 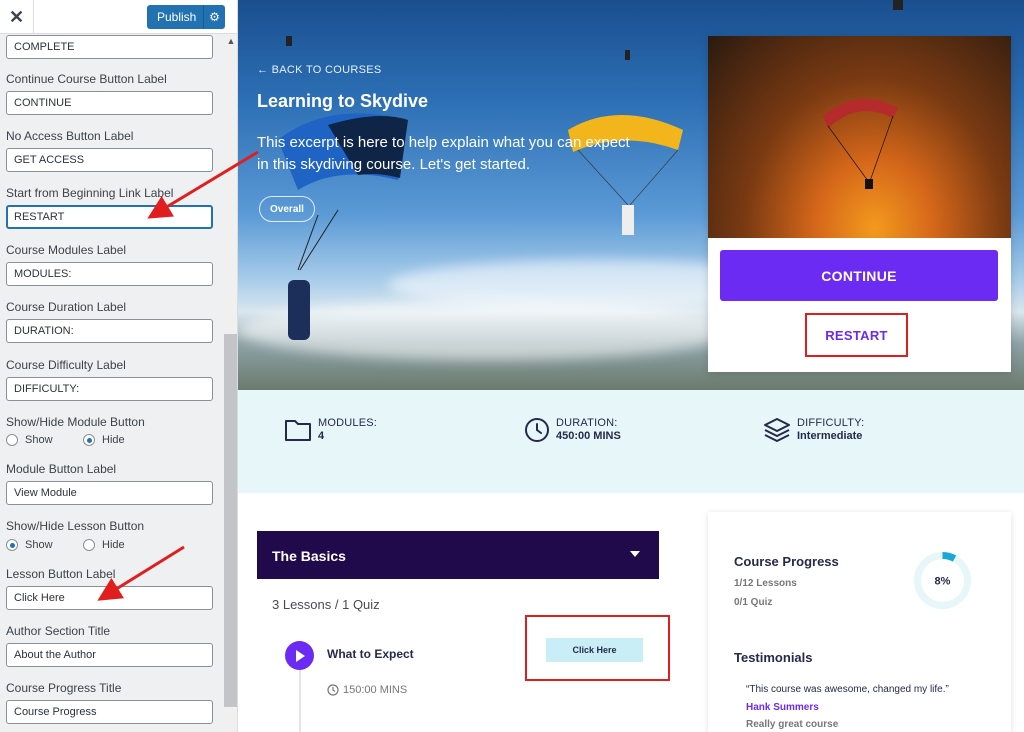 I want to click on course-image, so click(x=859, y=137).